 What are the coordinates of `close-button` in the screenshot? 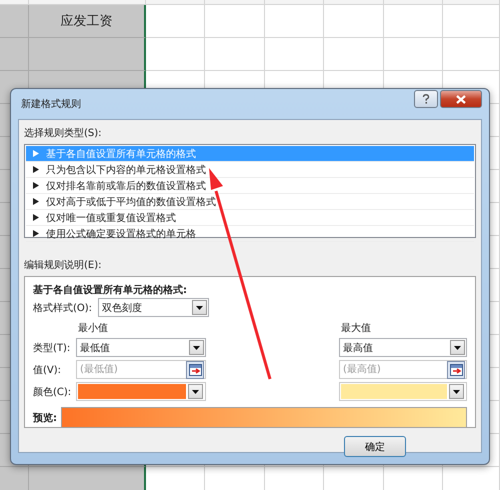 It's located at (461, 99).